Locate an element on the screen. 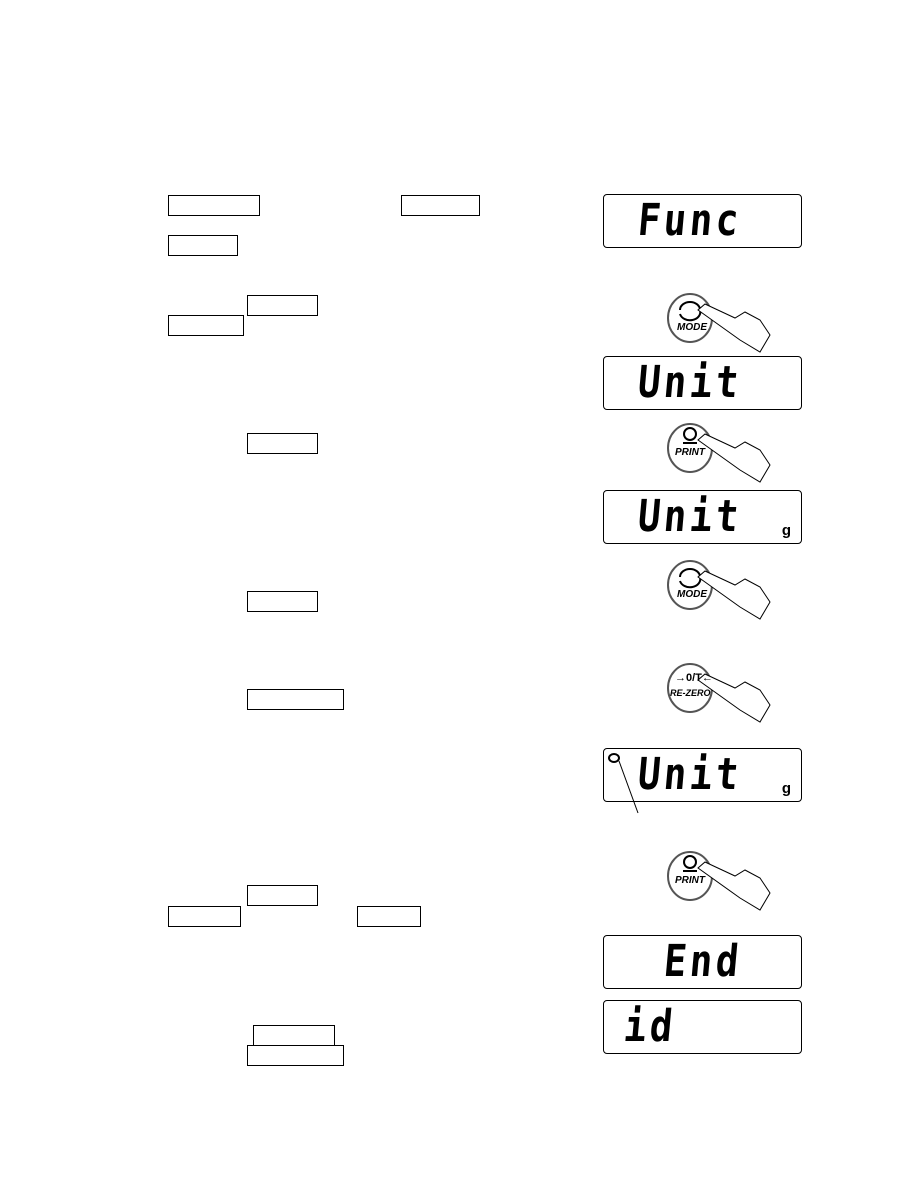 Image resolution: width=918 pixels, height=1188 pixels. rezero-label: RE-ZERO is located at coordinates (690, 693).